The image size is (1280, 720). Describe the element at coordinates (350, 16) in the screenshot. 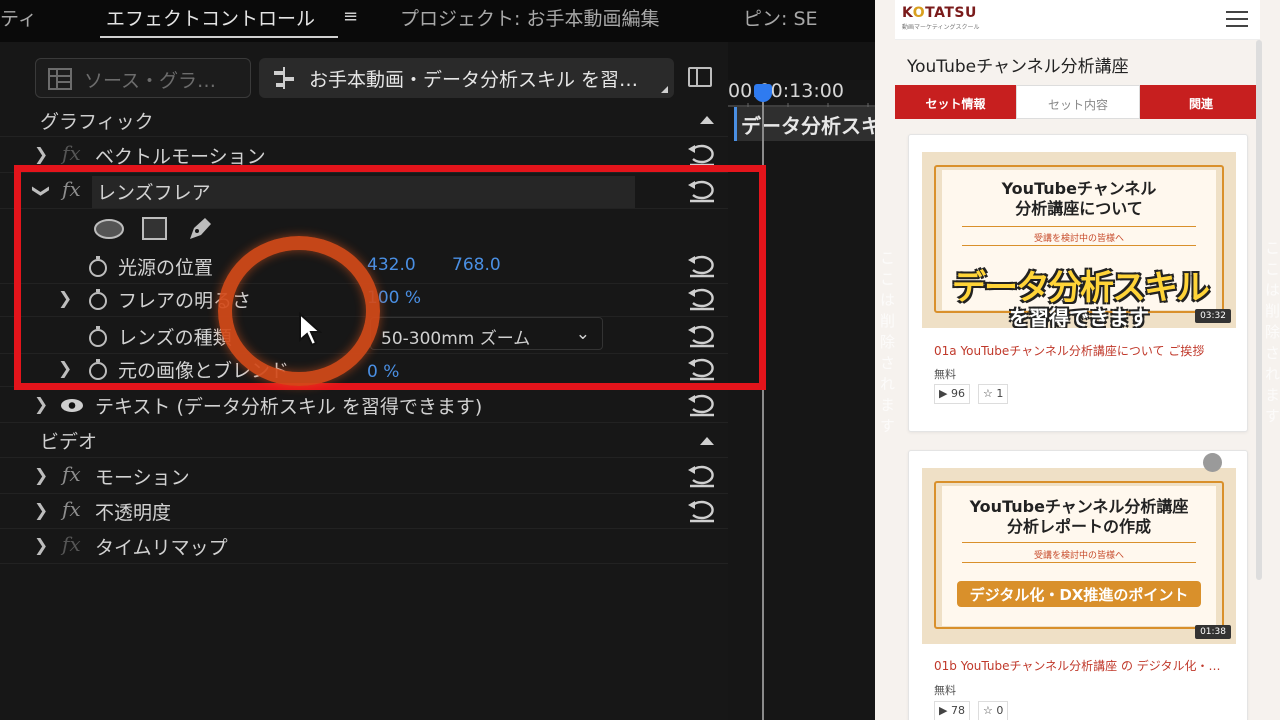

I see `panel-menu-icon: ≡` at that location.